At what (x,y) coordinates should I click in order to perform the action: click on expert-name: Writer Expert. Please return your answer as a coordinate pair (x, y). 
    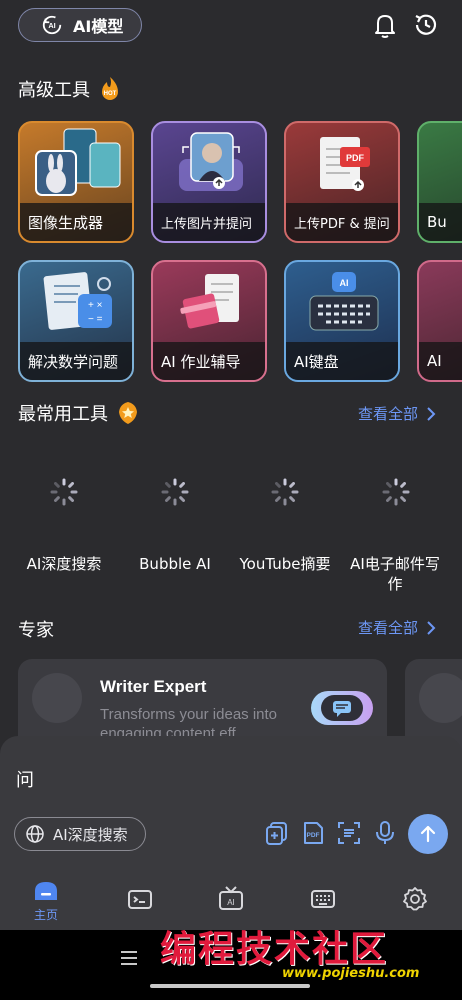
    Looking at the image, I should click on (153, 686).